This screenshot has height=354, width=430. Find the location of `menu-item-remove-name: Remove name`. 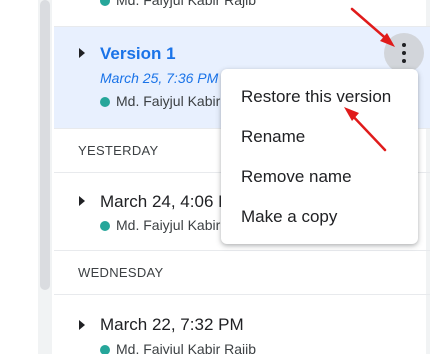

menu-item-remove-name: Remove name is located at coordinates (319, 177).